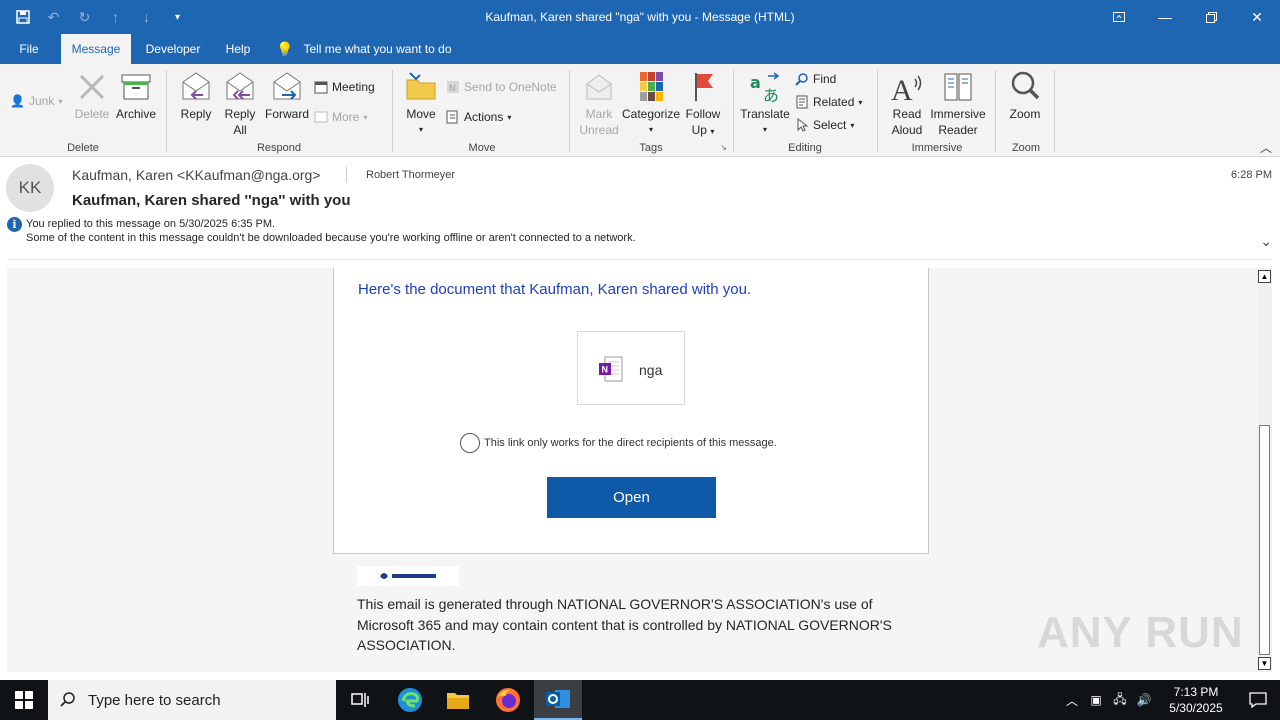  What do you see at coordinates (371, 49) in the screenshot?
I see `tell-me-box: 💡 Tell me what you want to do` at bounding box center [371, 49].